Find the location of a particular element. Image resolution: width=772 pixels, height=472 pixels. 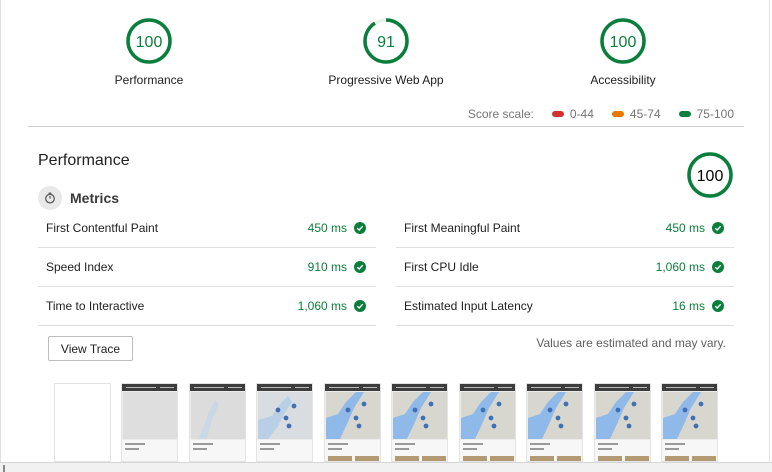

metric-row: Estimated Input Latency 16 ms is located at coordinates (565, 306).